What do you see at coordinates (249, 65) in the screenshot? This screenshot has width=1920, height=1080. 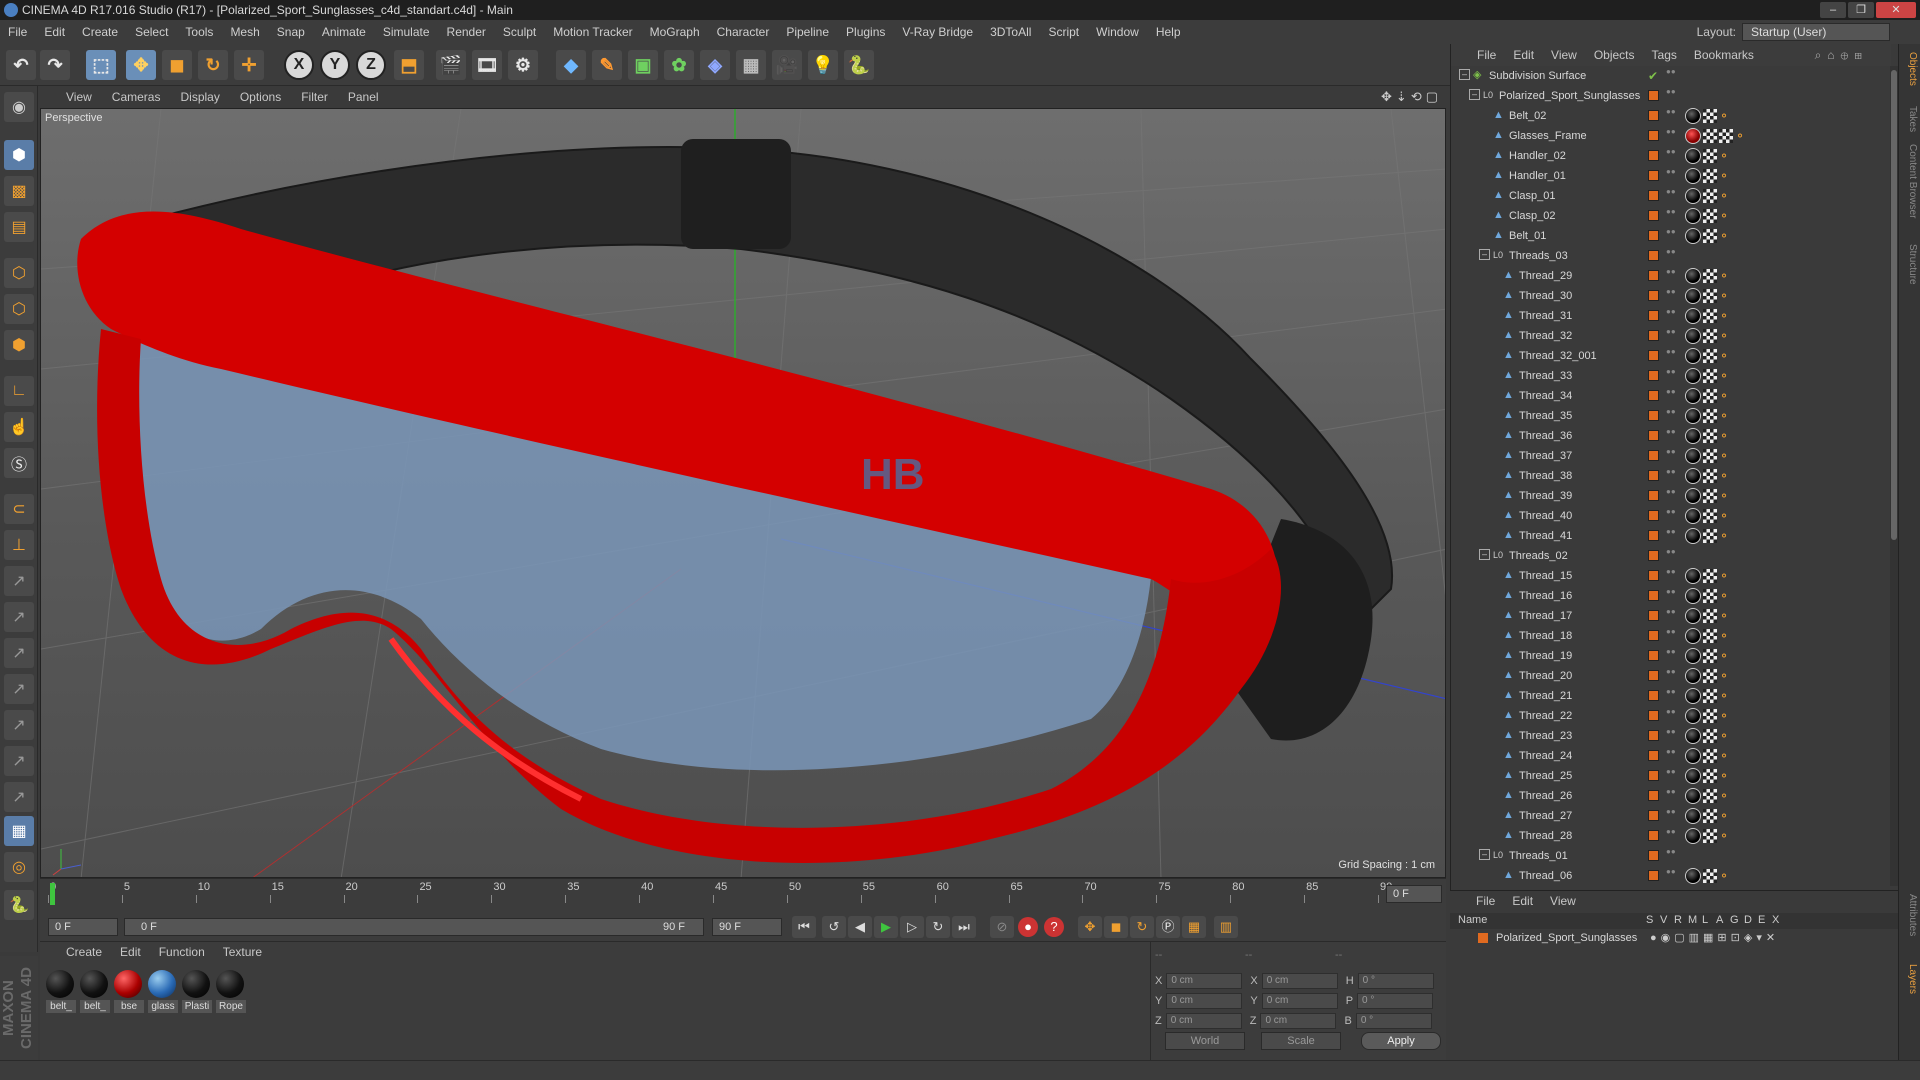 I see `transform-icon: ✛` at bounding box center [249, 65].